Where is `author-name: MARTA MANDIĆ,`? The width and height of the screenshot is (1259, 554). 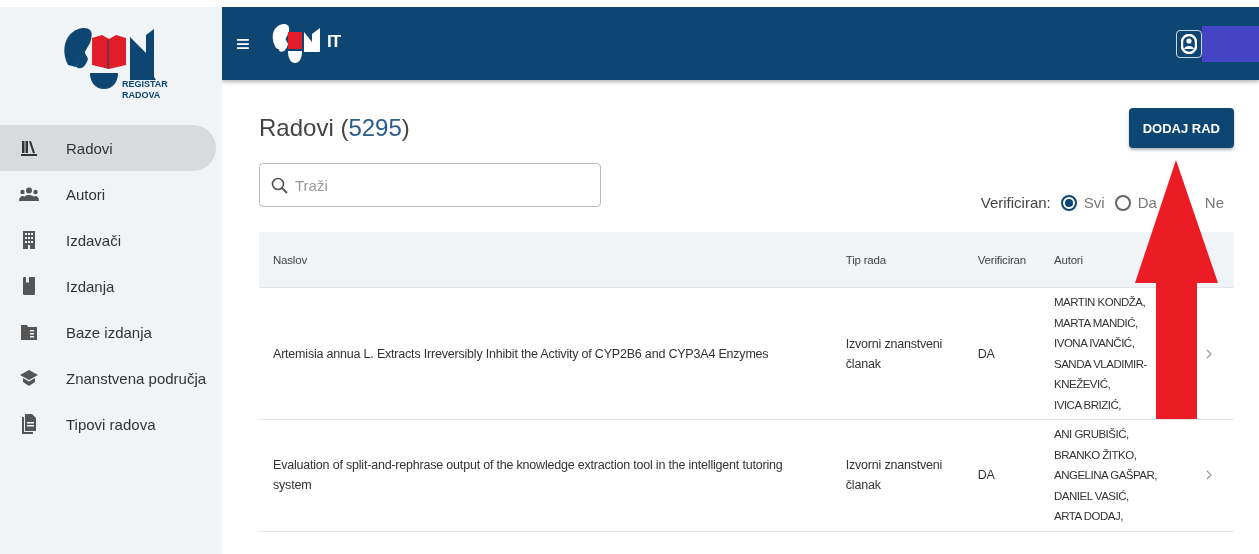
author-name: MARTA MANDIĆ, is located at coordinates (1096, 323).